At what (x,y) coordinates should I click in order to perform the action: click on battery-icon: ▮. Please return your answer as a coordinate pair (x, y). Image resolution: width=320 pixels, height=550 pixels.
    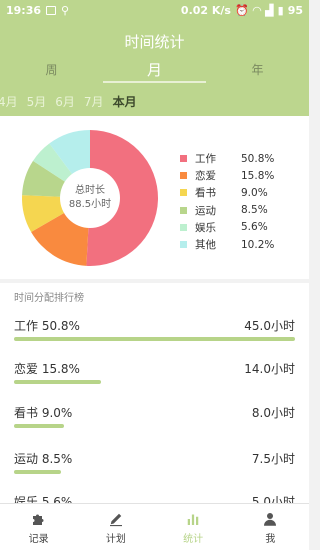
    Looking at the image, I should click on (280, 10).